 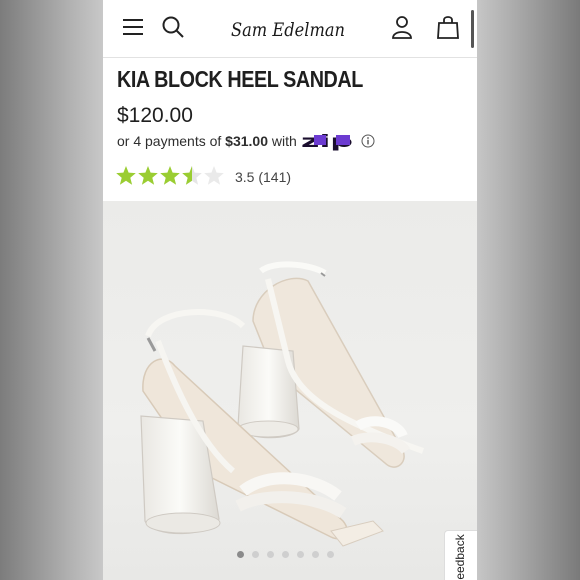 What do you see at coordinates (240, 79) in the screenshot?
I see `product-title: KIA BLOCK HEEL SANDAL` at bounding box center [240, 79].